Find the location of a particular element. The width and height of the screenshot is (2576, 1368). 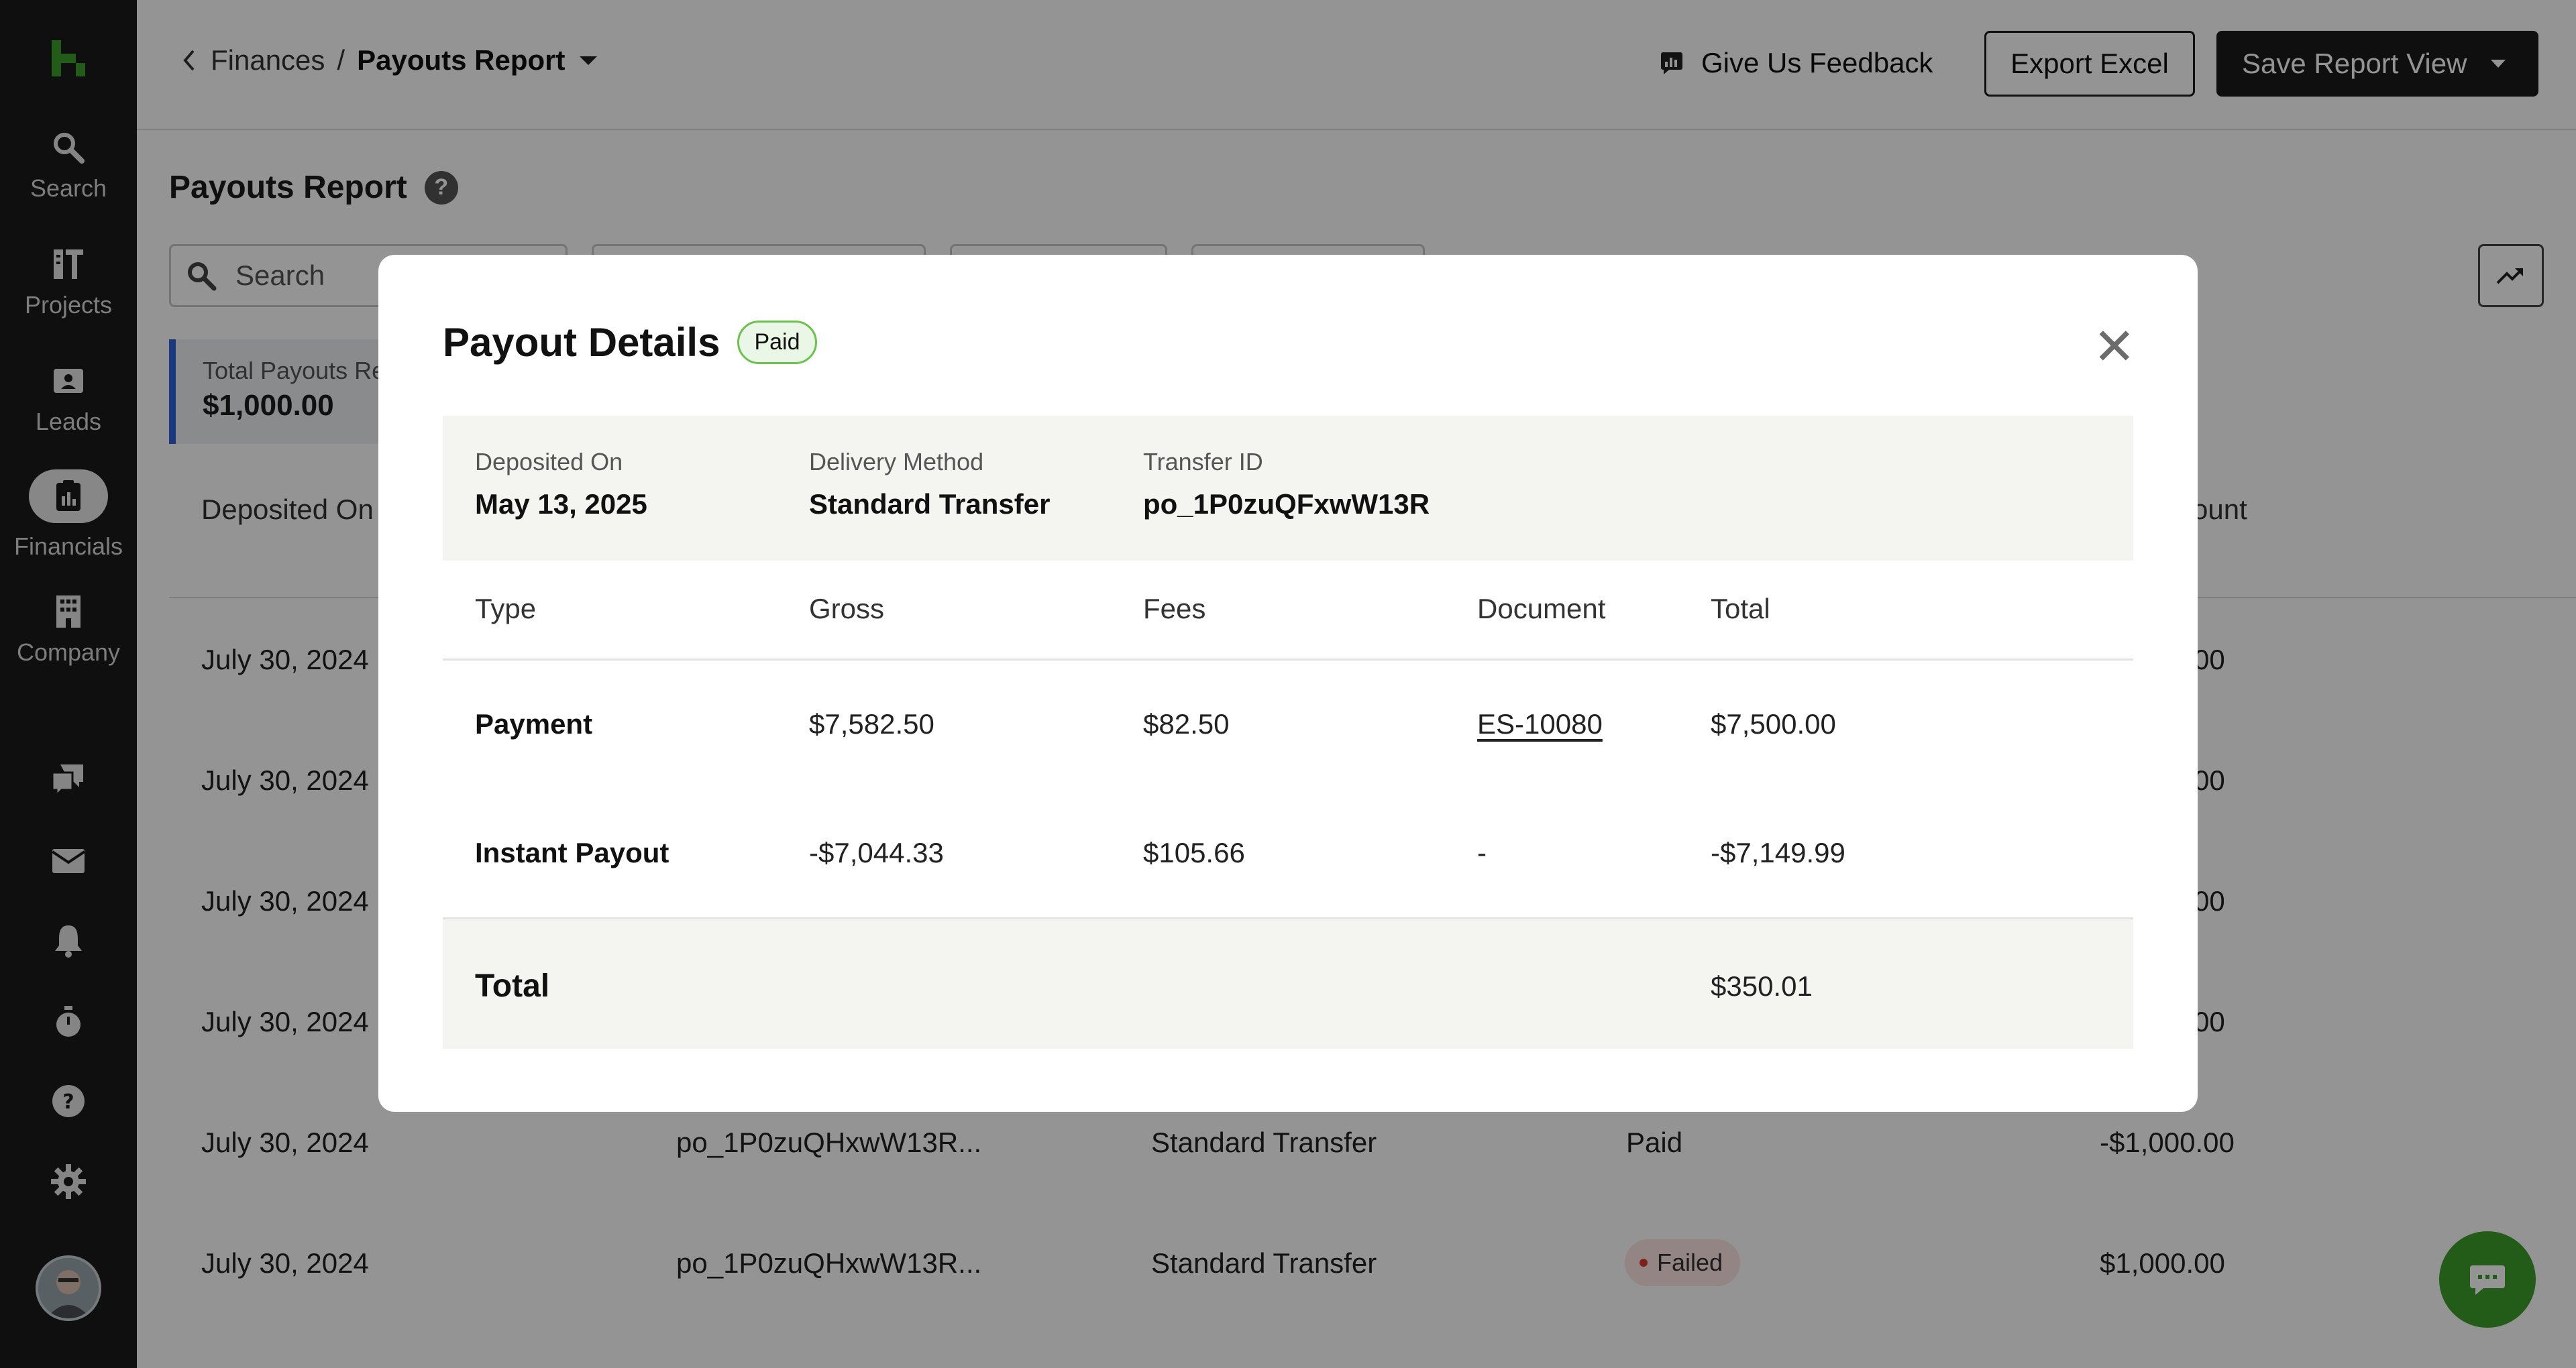

meta-value: Standard Transfer is located at coordinates (930, 504).